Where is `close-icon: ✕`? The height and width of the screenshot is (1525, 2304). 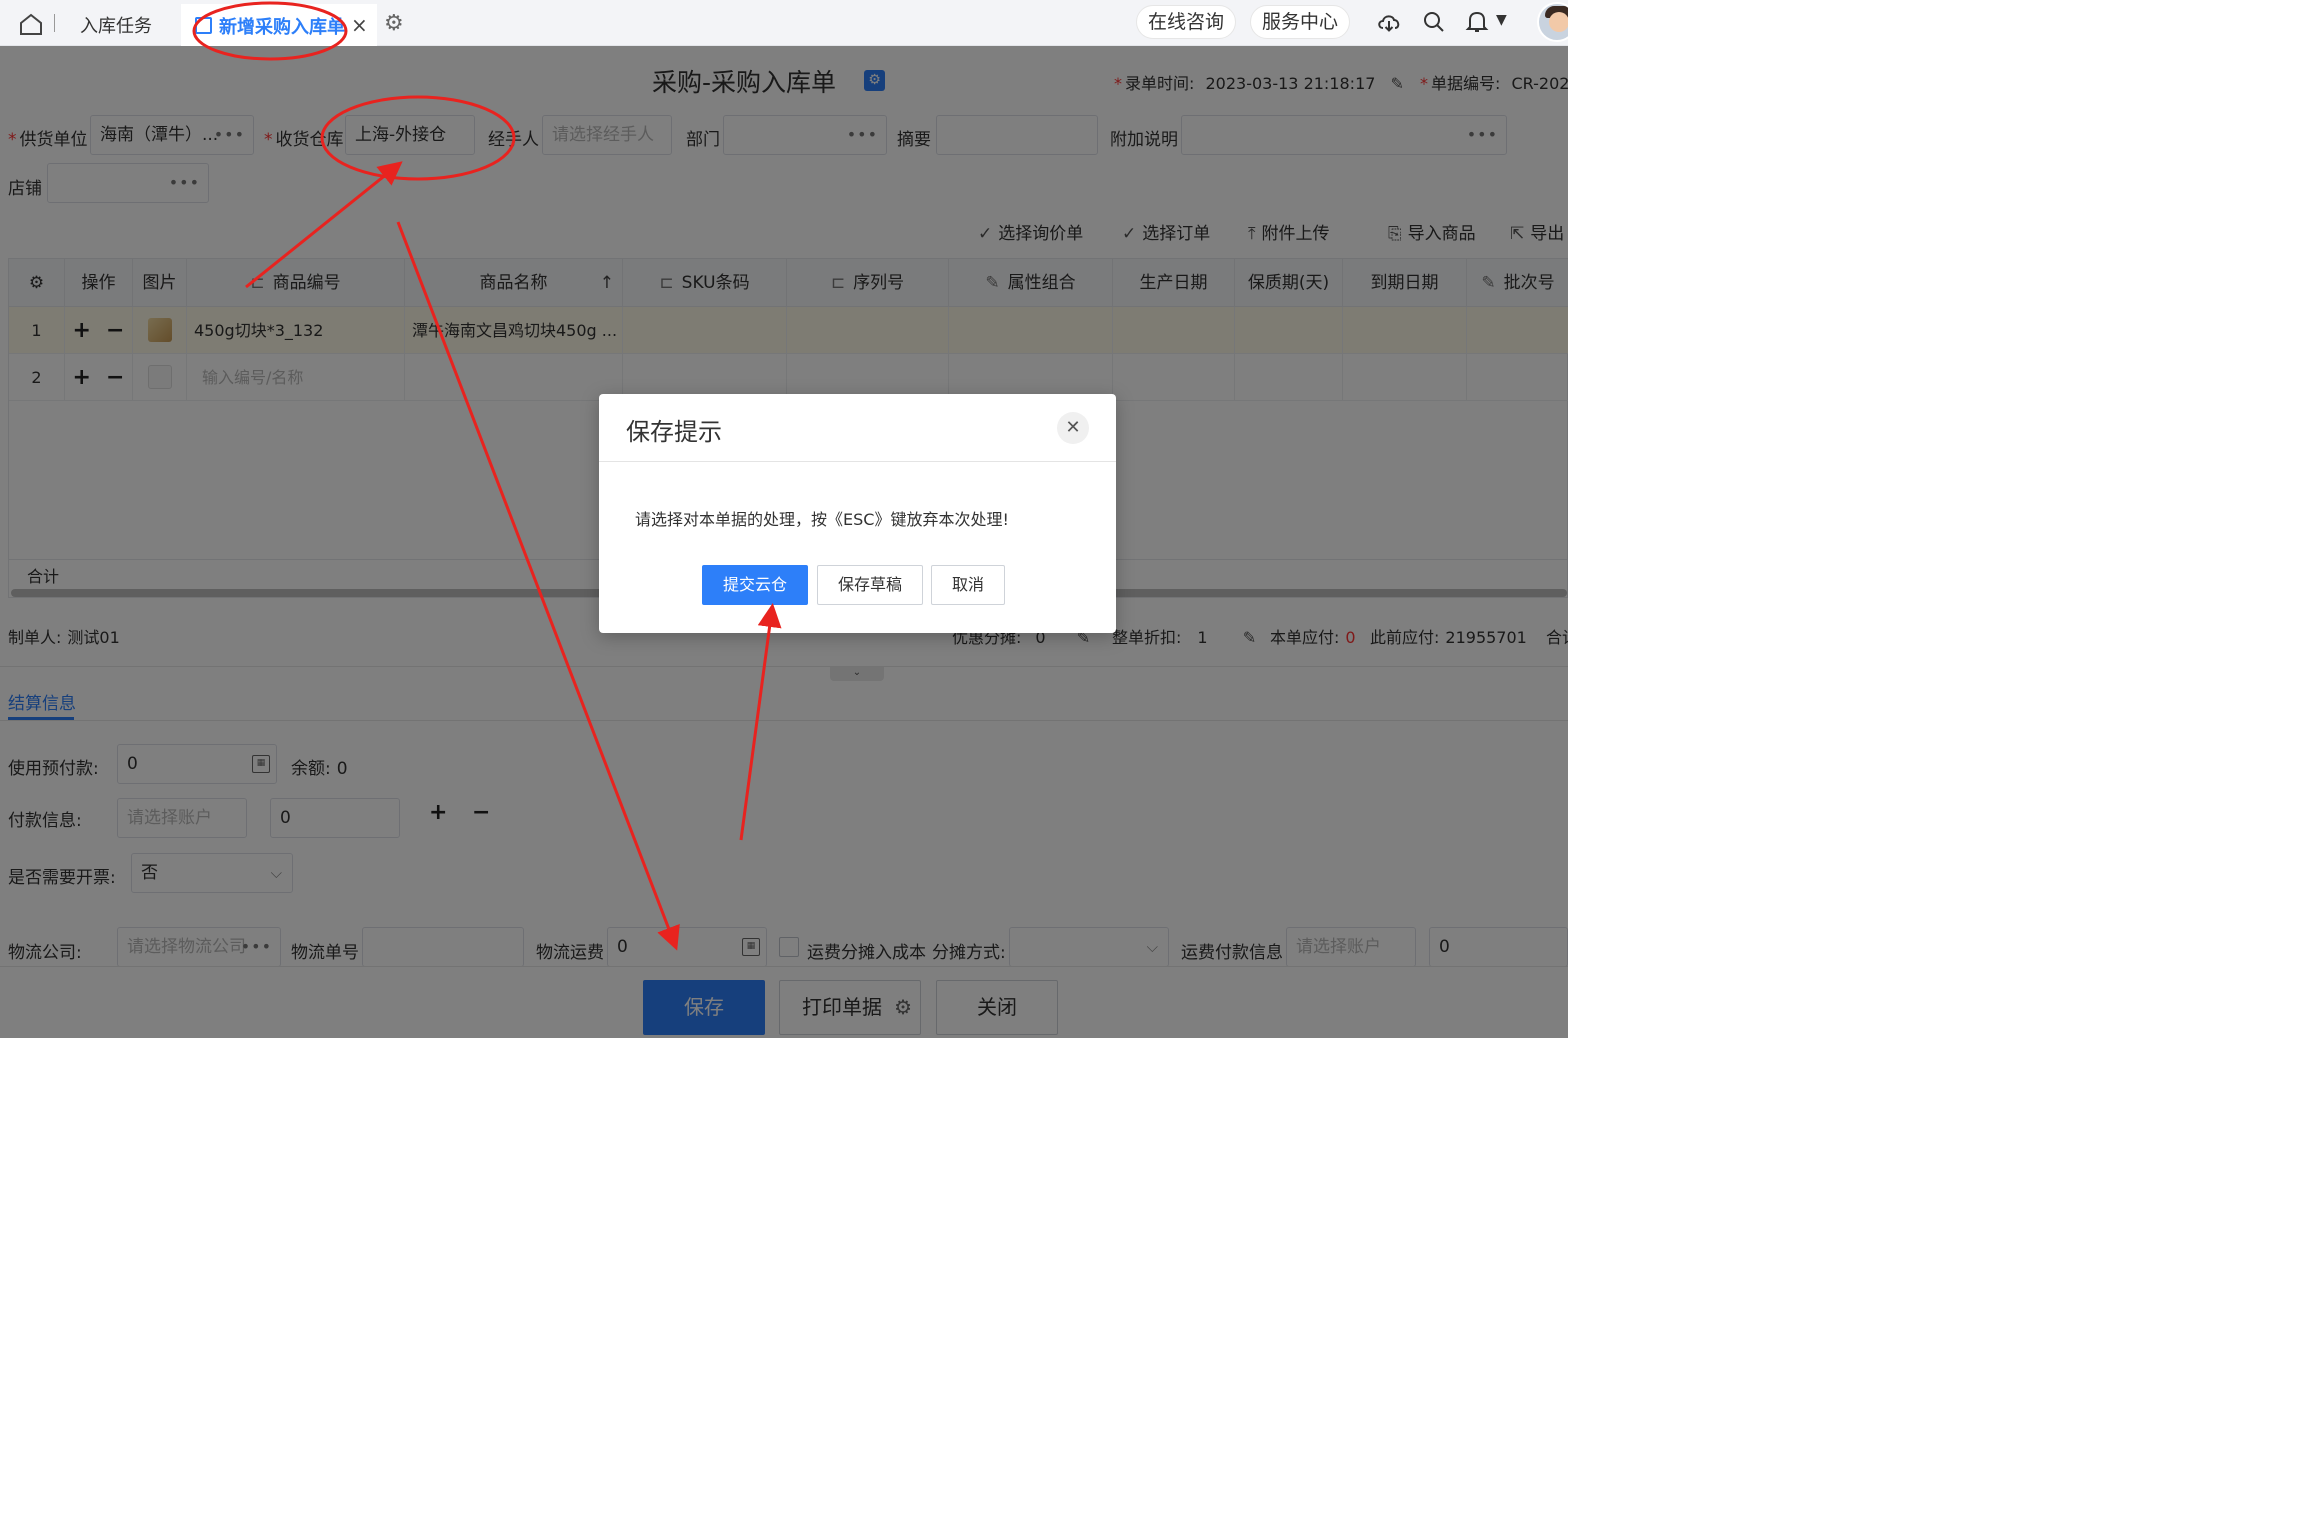 close-icon: ✕ is located at coordinates (1073, 428).